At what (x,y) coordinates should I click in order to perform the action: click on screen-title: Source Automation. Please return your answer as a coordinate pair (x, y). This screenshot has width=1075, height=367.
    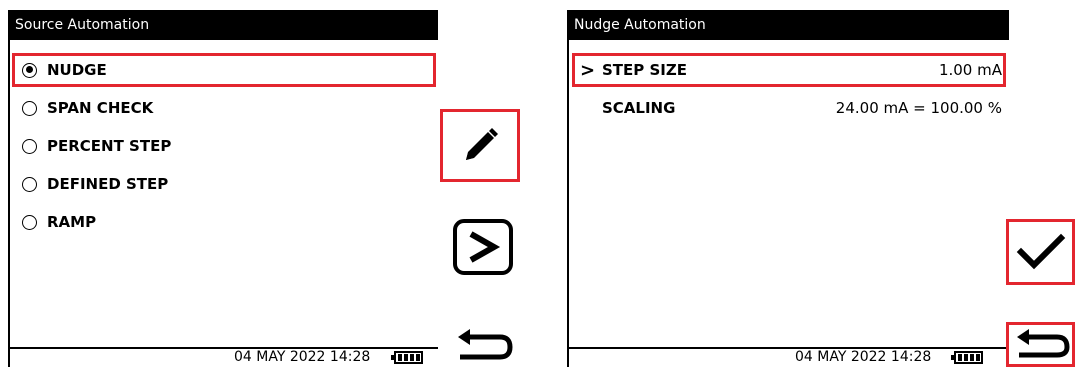
    Looking at the image, I should click on (224, 25).